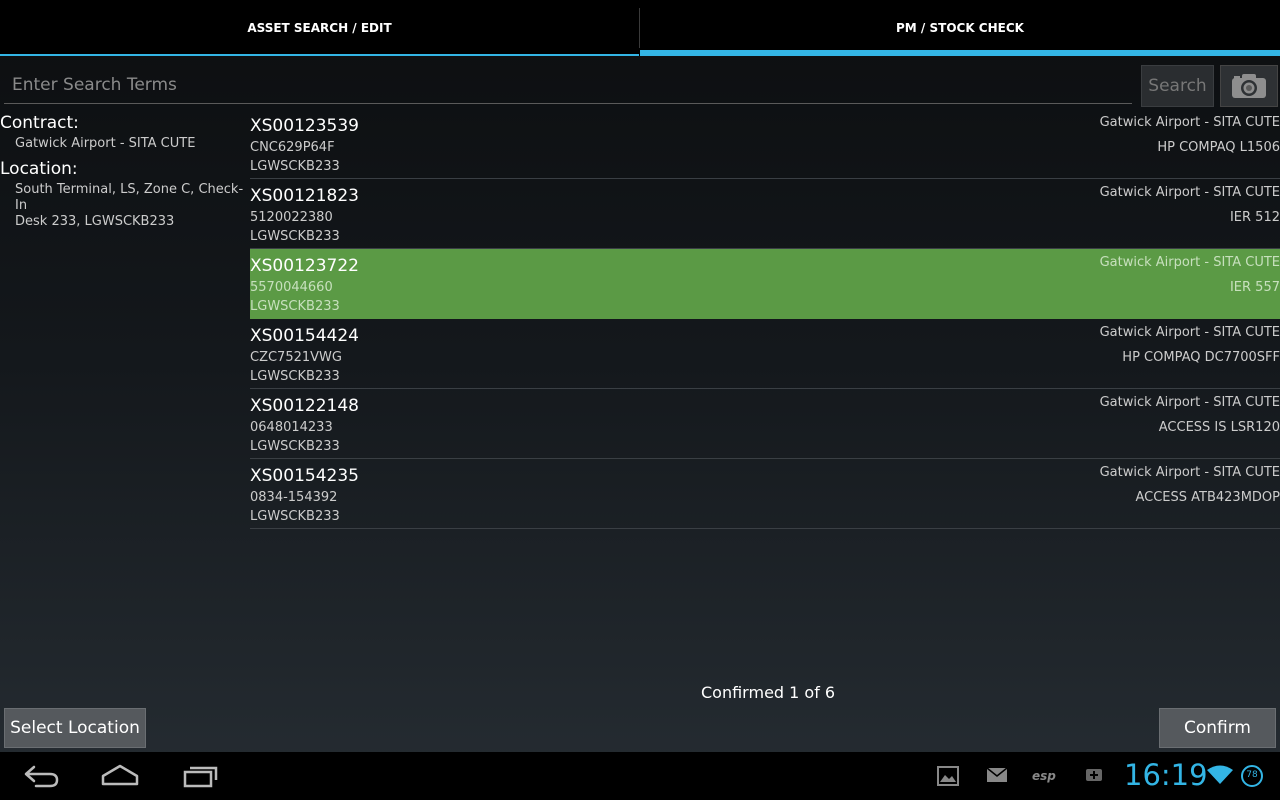  I want to click on tab-label: ASSET SEARCH / EDIT, so click(319, 28).